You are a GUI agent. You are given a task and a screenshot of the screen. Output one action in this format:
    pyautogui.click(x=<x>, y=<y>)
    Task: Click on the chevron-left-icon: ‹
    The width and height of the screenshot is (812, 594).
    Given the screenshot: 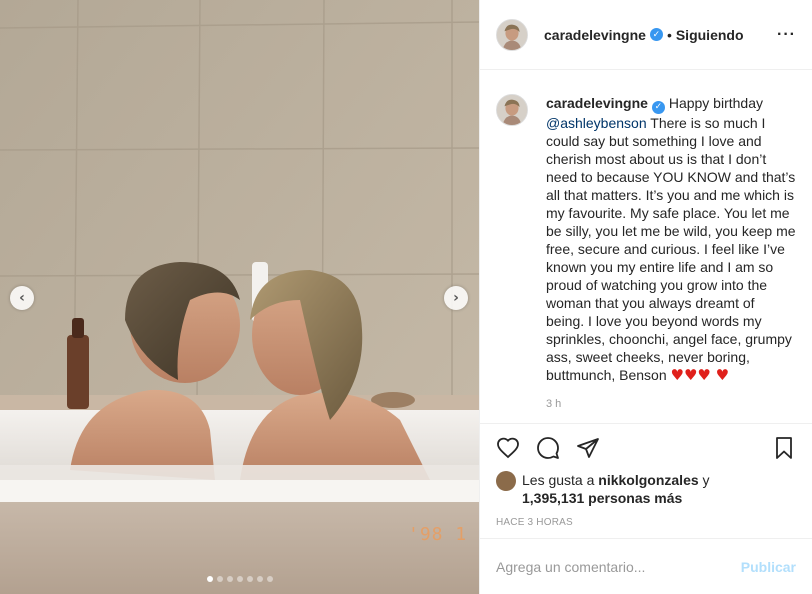 What is the action you would take?
    pyautogui.click(x=22, y=298)
    